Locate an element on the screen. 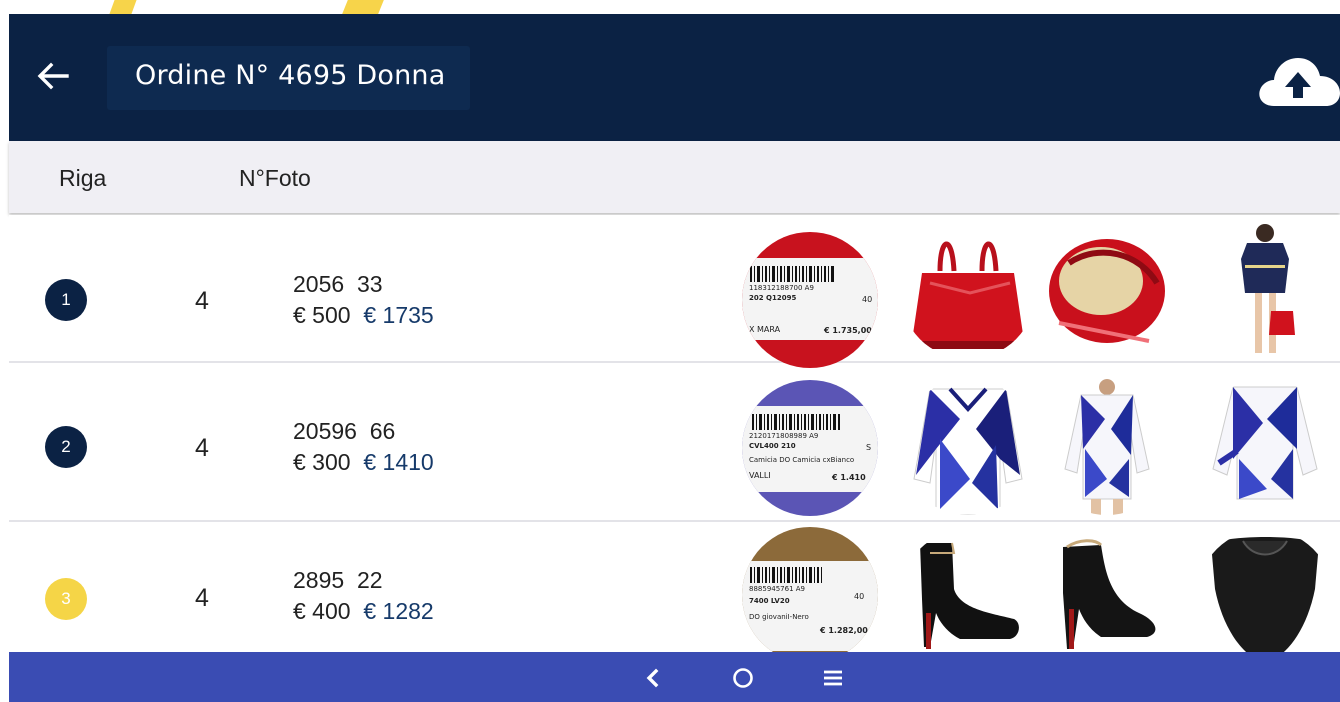 The image size is (1340, 702). tag-barcode-number: 2120171808989 A9 is located at coordinates (783, 436).